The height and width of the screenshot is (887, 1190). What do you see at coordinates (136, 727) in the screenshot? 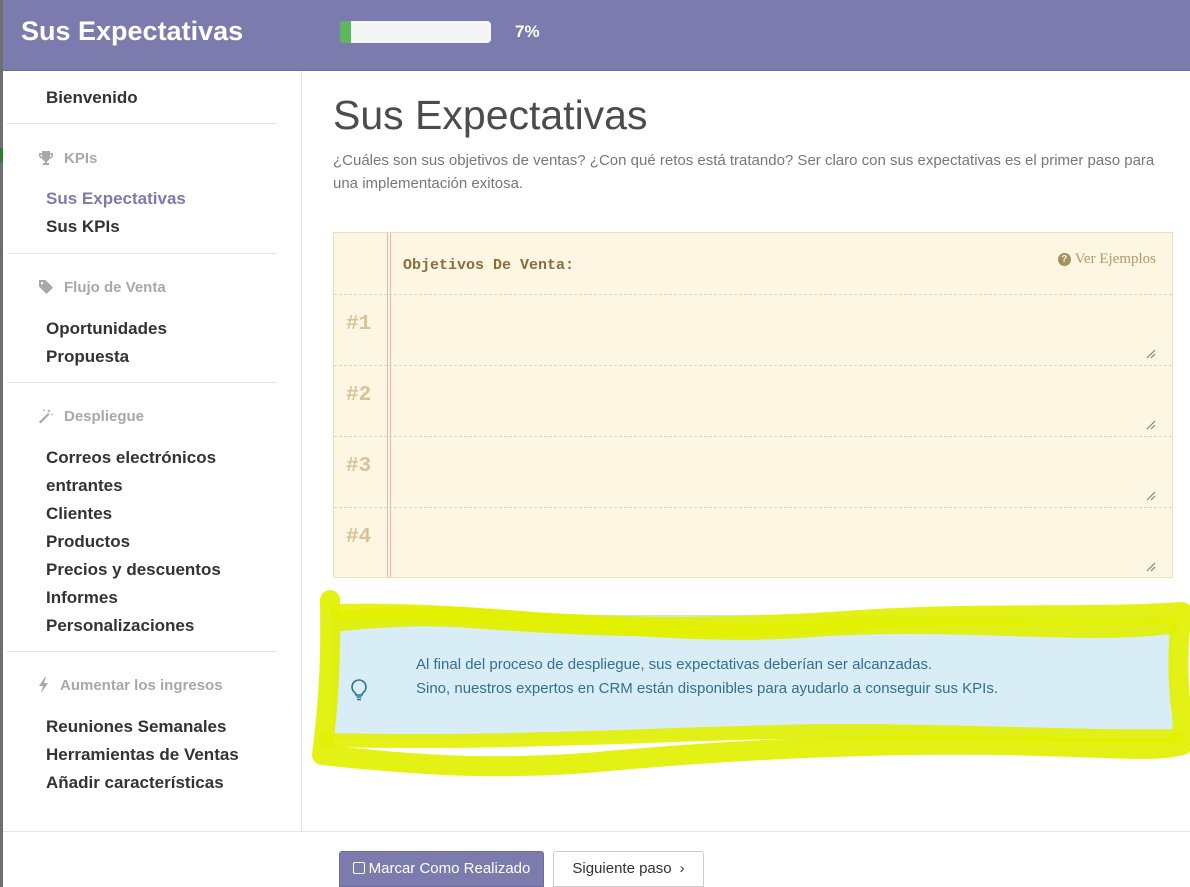
I see `sidebar-item-reuniones: Reuniones Semanales` at bounding box center [136, 727].